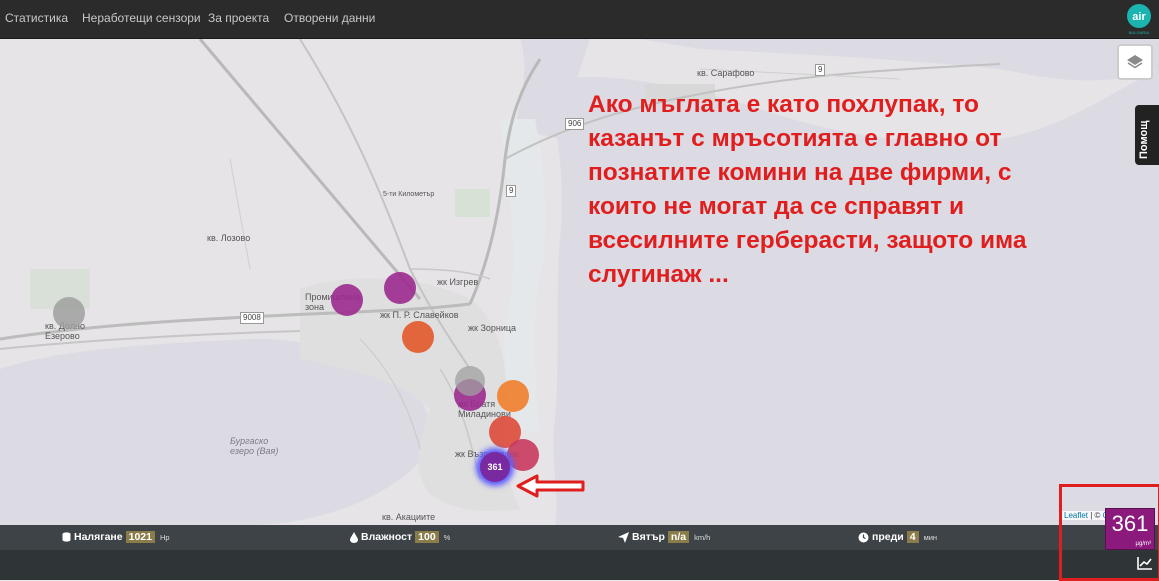 This screenshot has height=581, width=1159. Describe the element at coordinates (888, 537) in the screenshot. I see `time-label: преди` at that location.